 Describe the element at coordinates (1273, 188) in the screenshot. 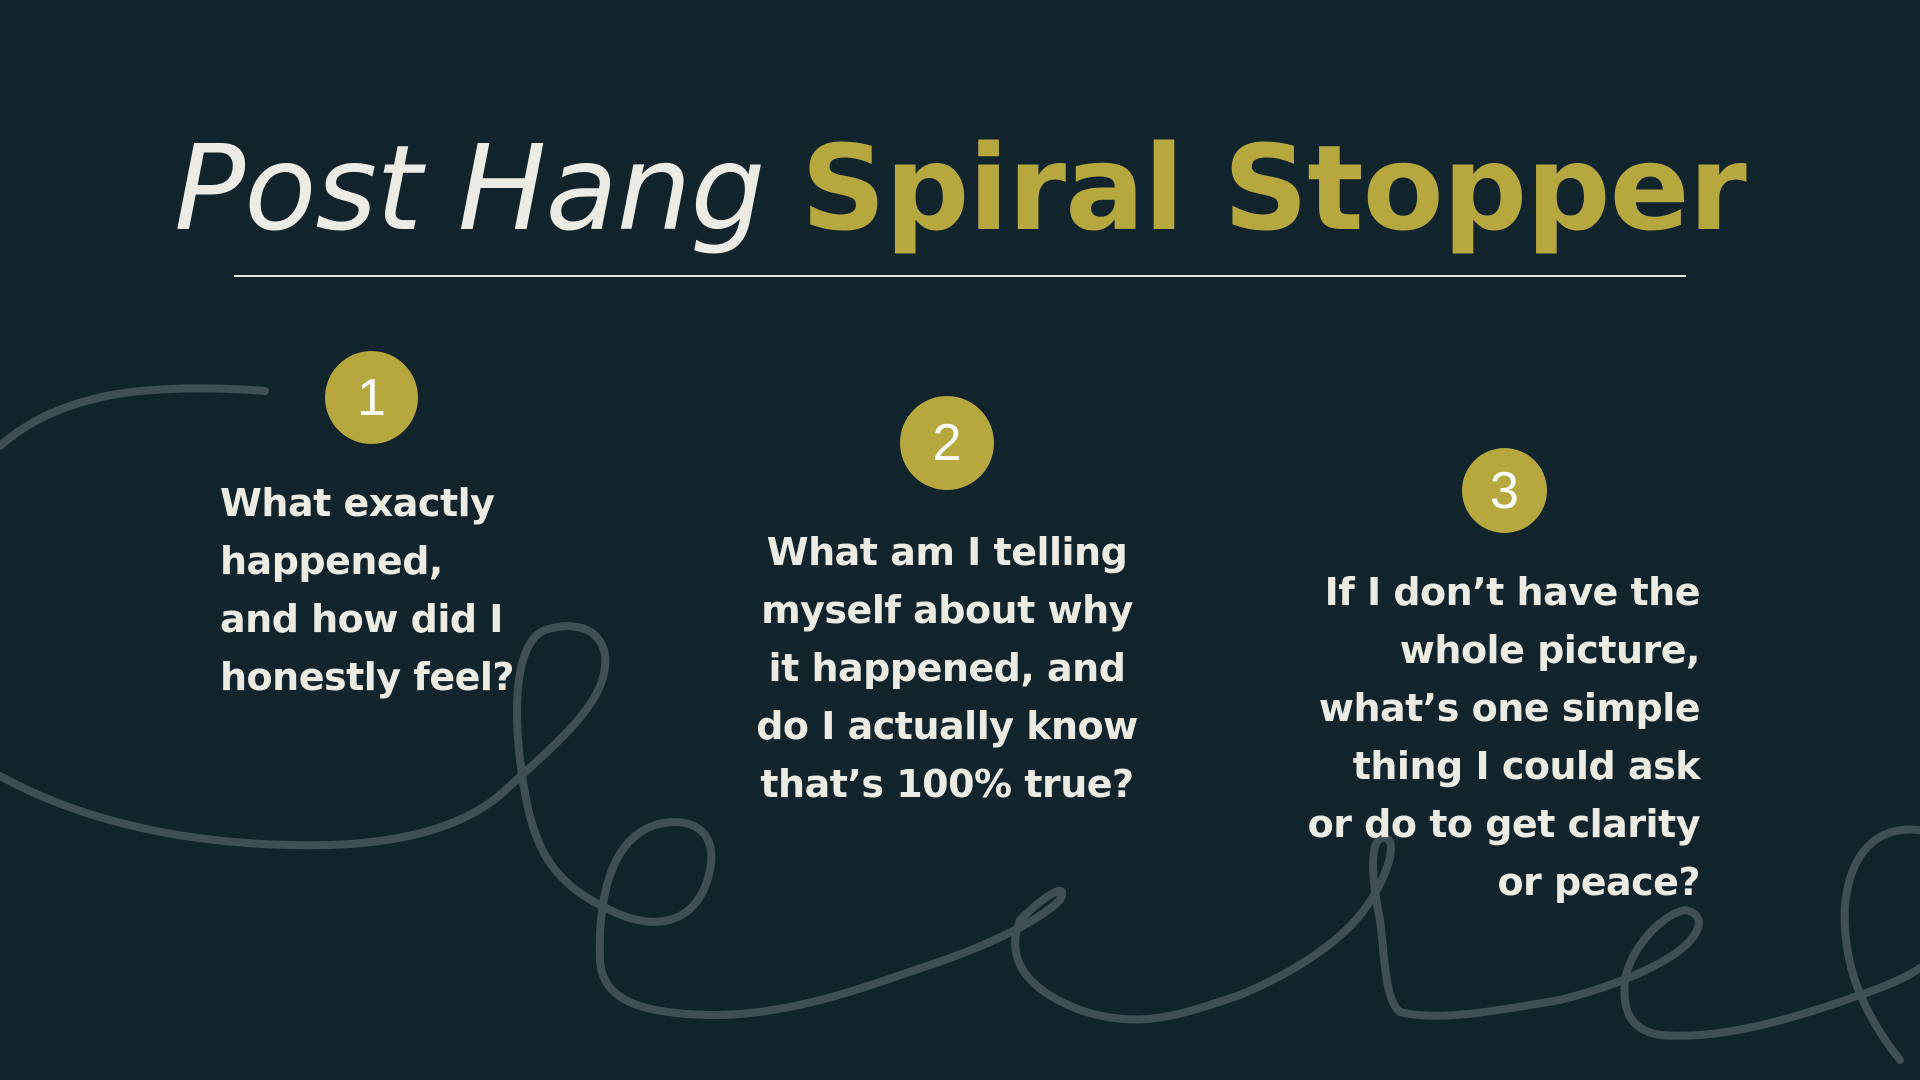

I see `title-bold-part: Spiral Stopper` at that location.